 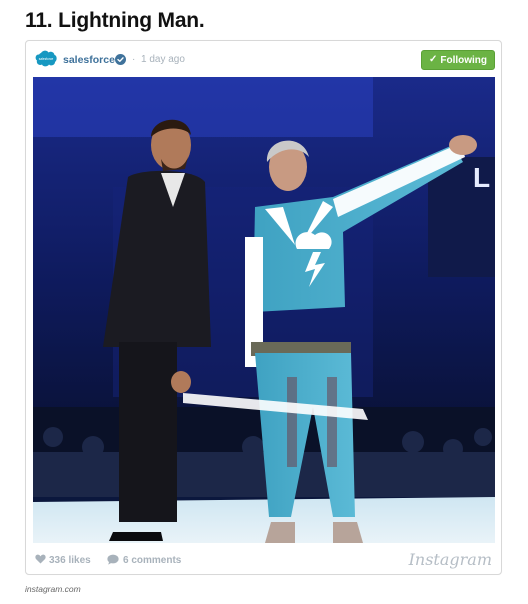 What do you see at coordinates (120, 59) in the screenshot?
I see `verified-badge-icon` at bounding box center [120, 59].